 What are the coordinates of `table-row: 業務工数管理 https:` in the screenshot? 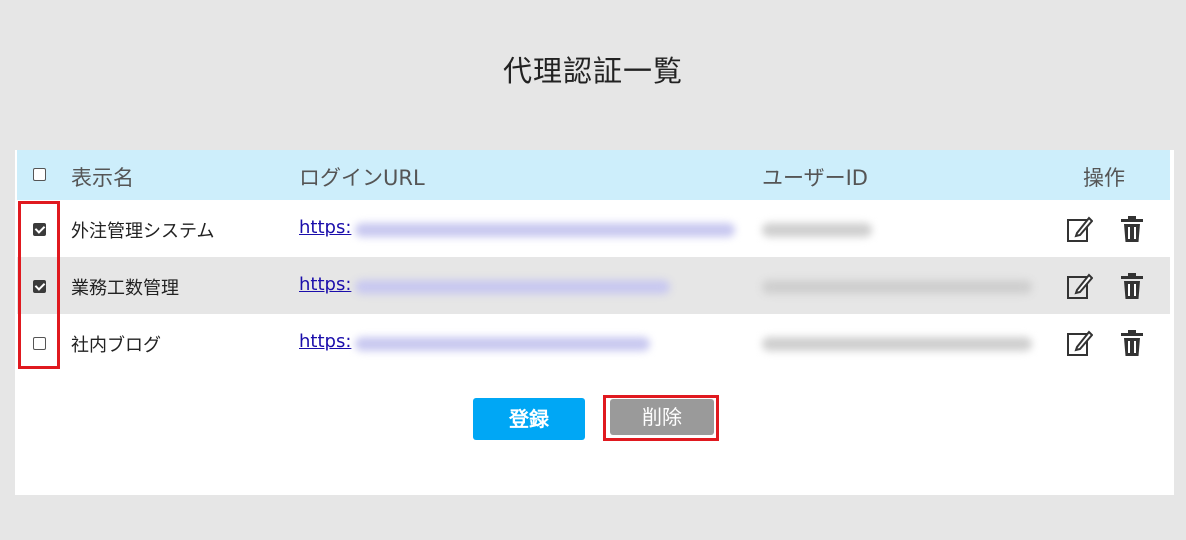 It's located at (593, 285).